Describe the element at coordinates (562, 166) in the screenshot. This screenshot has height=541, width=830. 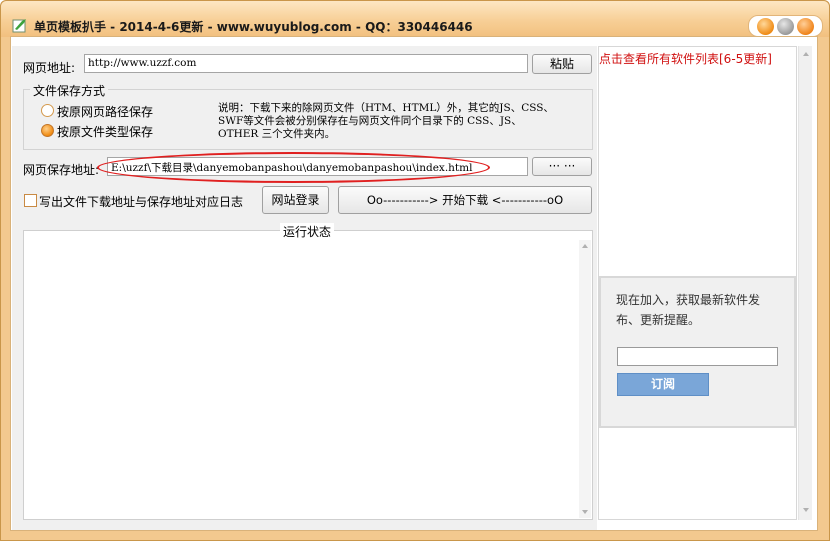
I see `browse-button: ··· ···` at that location.